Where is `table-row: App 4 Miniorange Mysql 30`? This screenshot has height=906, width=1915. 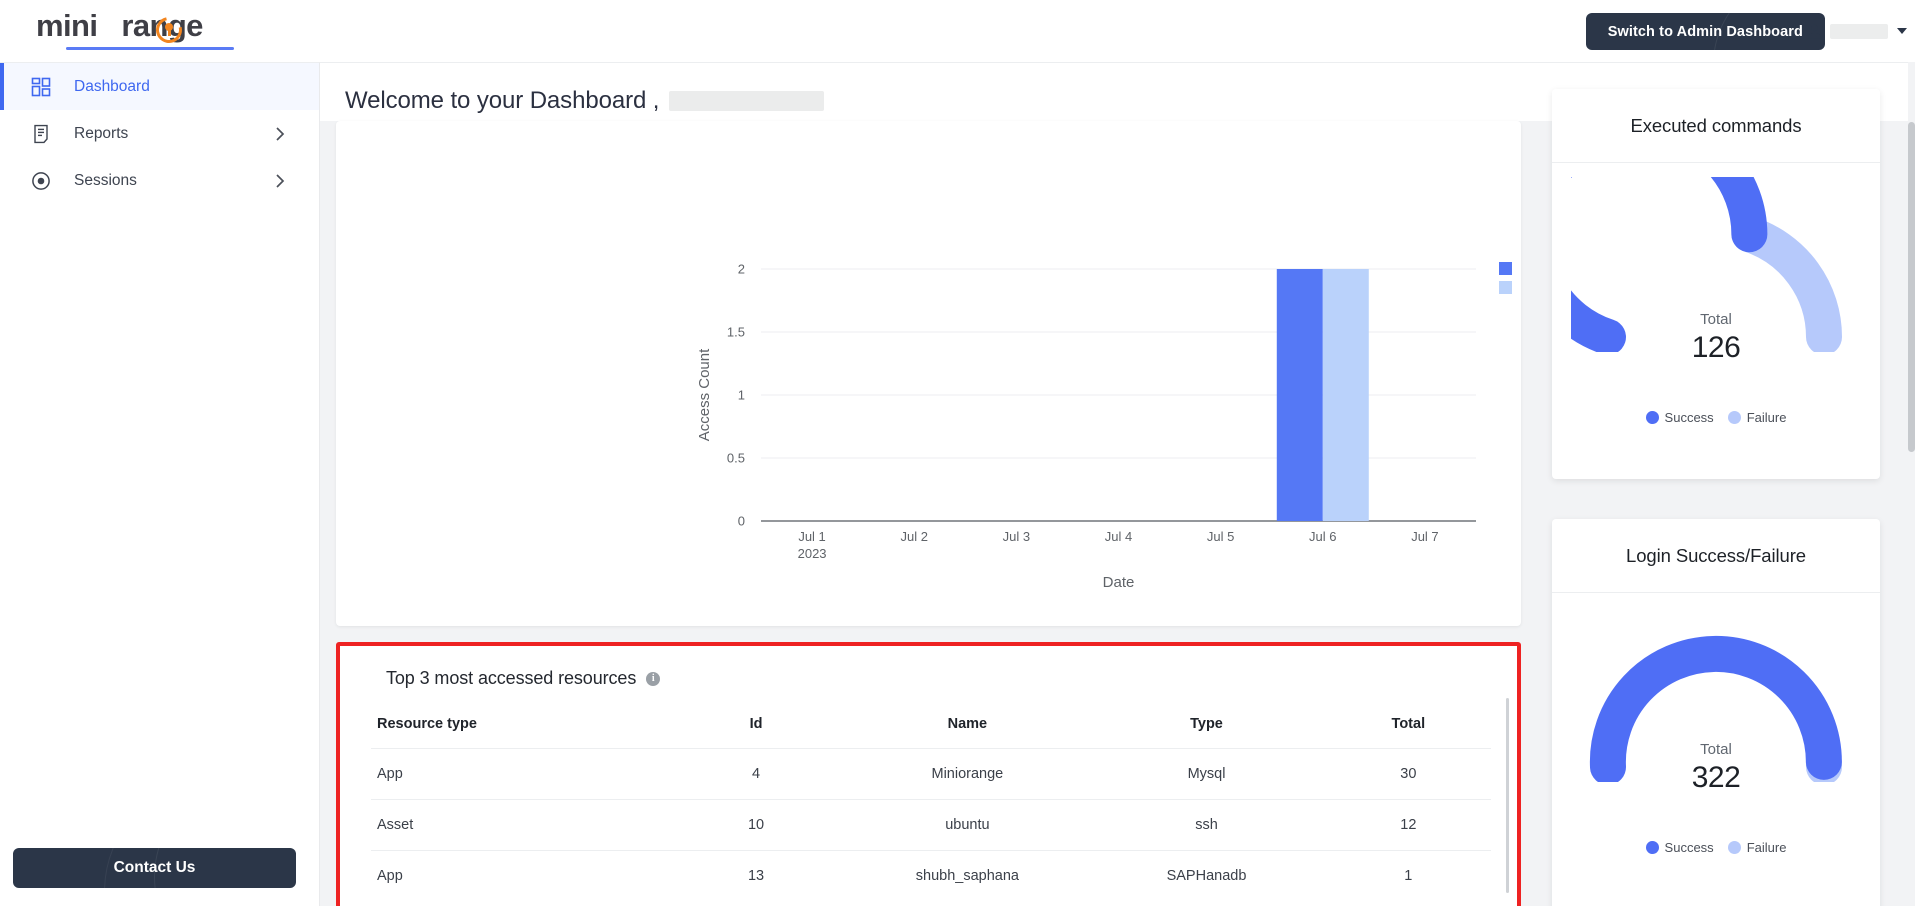
table-row: App 4 Miniorange Mysql 30 is located at coordinates (931, 774).